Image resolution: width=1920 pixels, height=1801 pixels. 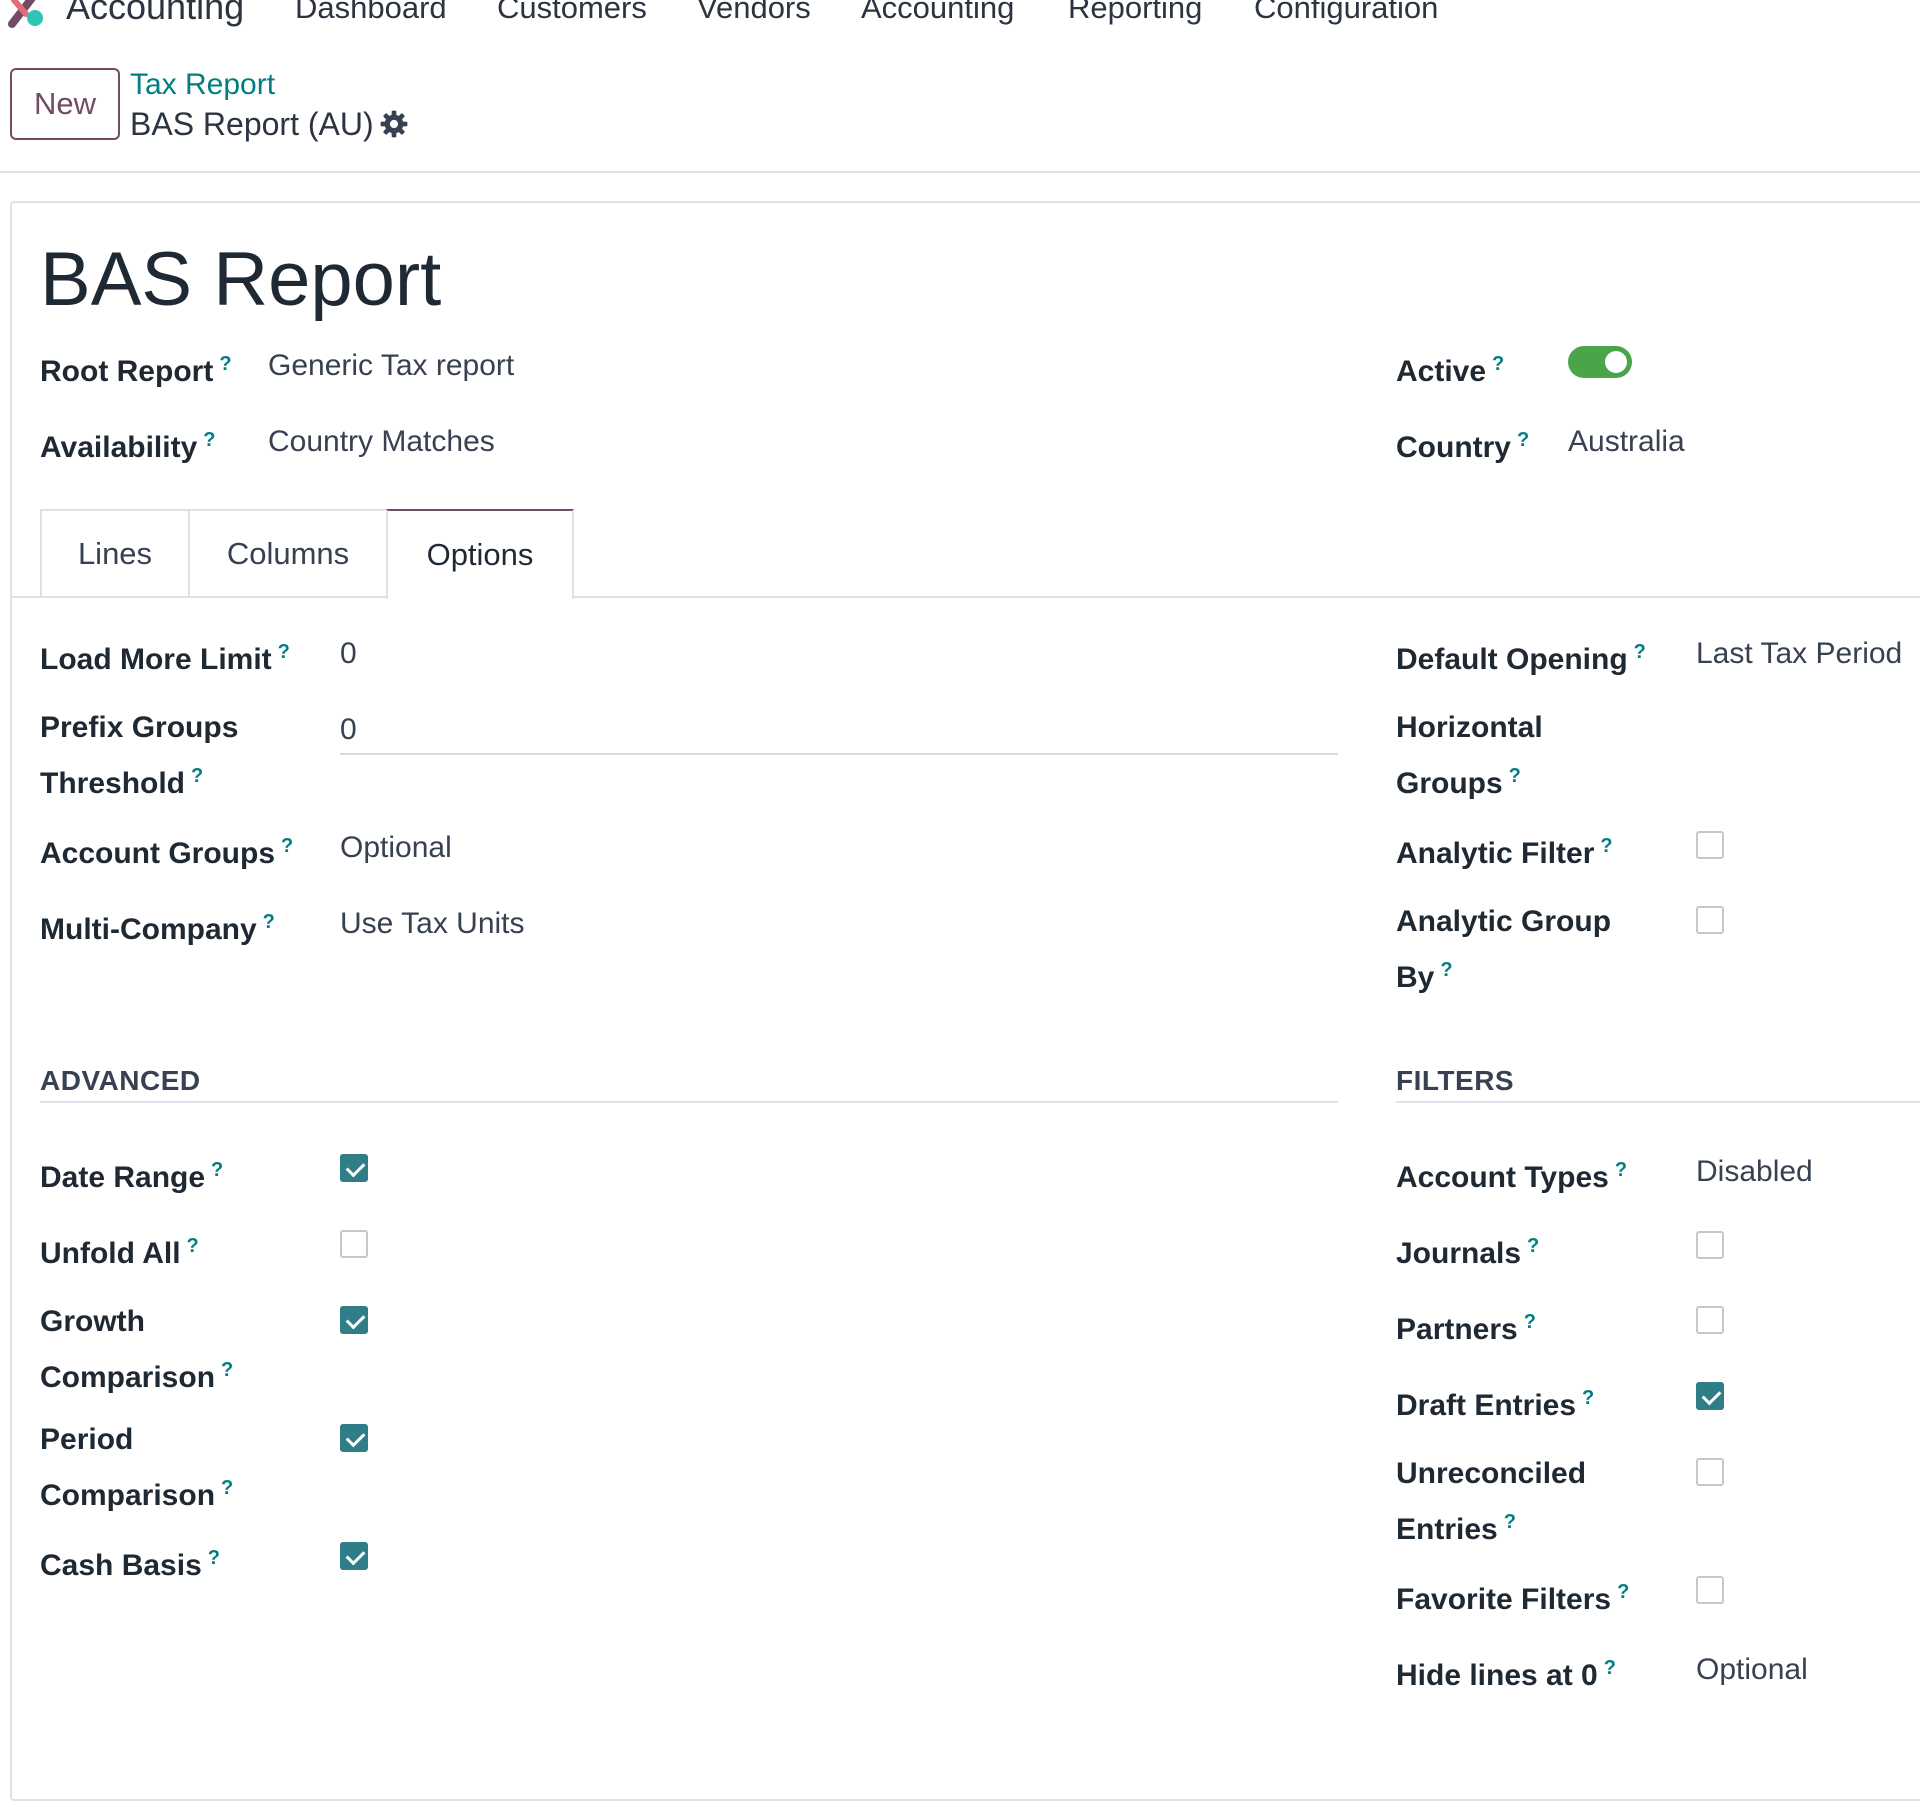 What do you see at coordinates (155, 14) in the screenshot?
I see `app-name: Accounting` at bounding box center [155, 14].